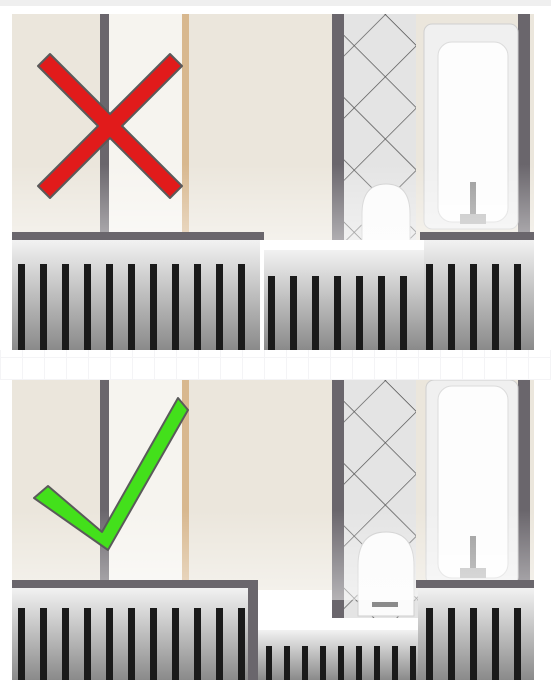 This screenshot has height=688, width=551. What do you see at coordinates (275, 365) in the screenshot?
I see `divider` at bounding box center [275, 365].